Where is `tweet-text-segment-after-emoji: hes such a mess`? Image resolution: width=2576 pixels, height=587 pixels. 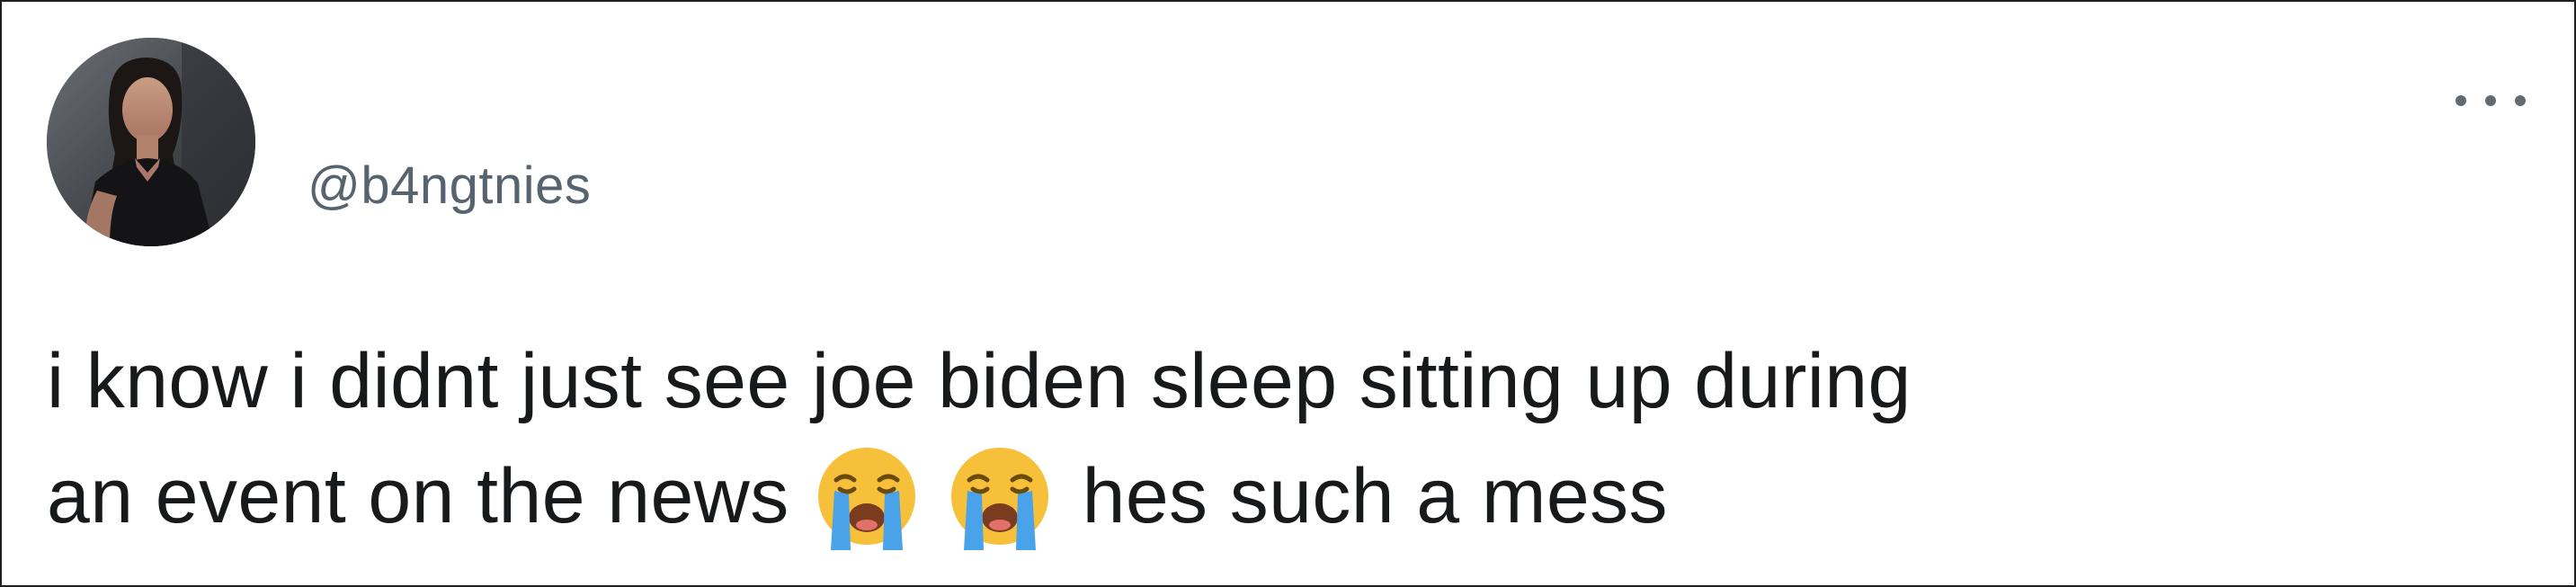 tweet-text-segment-after-emoji: hes such a mess is located at coordinates (1375, 496).